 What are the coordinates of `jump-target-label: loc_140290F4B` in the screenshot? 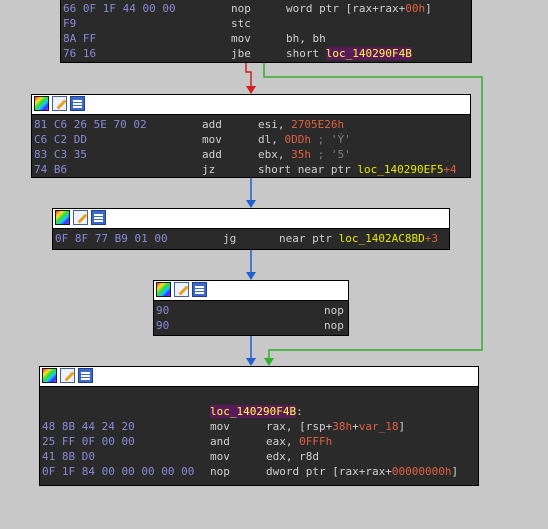 It's located at (368, 53).